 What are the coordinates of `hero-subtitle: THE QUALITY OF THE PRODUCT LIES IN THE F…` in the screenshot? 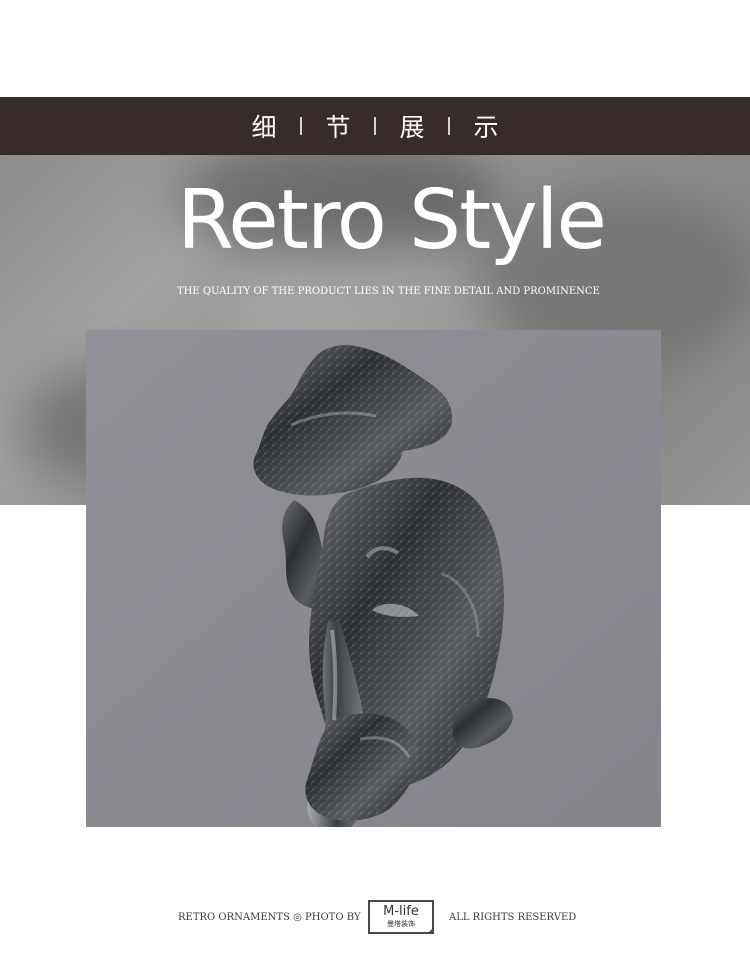 It's located at (388, 291).